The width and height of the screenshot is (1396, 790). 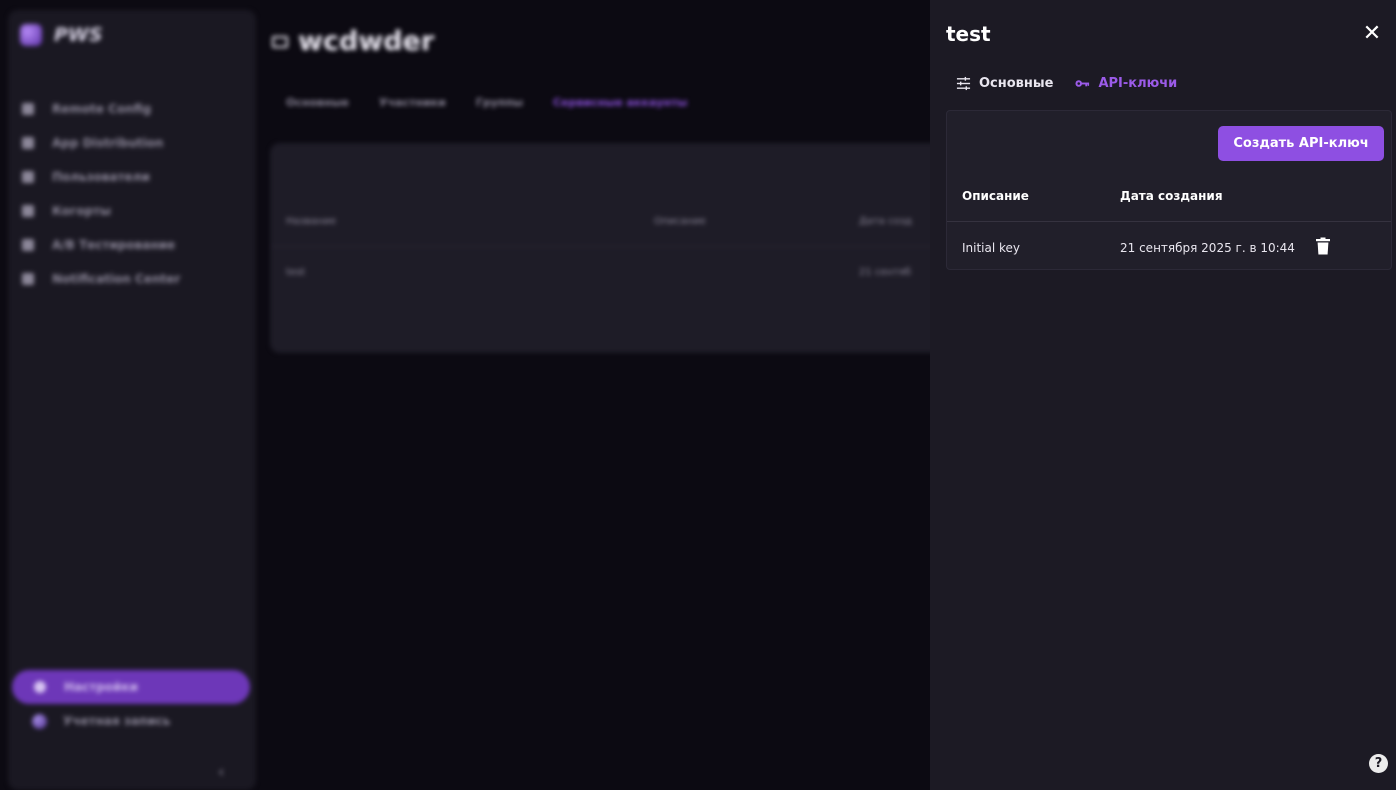 I want to click on sidebar-item-label: Remote Config, so click(x=102, y=109).